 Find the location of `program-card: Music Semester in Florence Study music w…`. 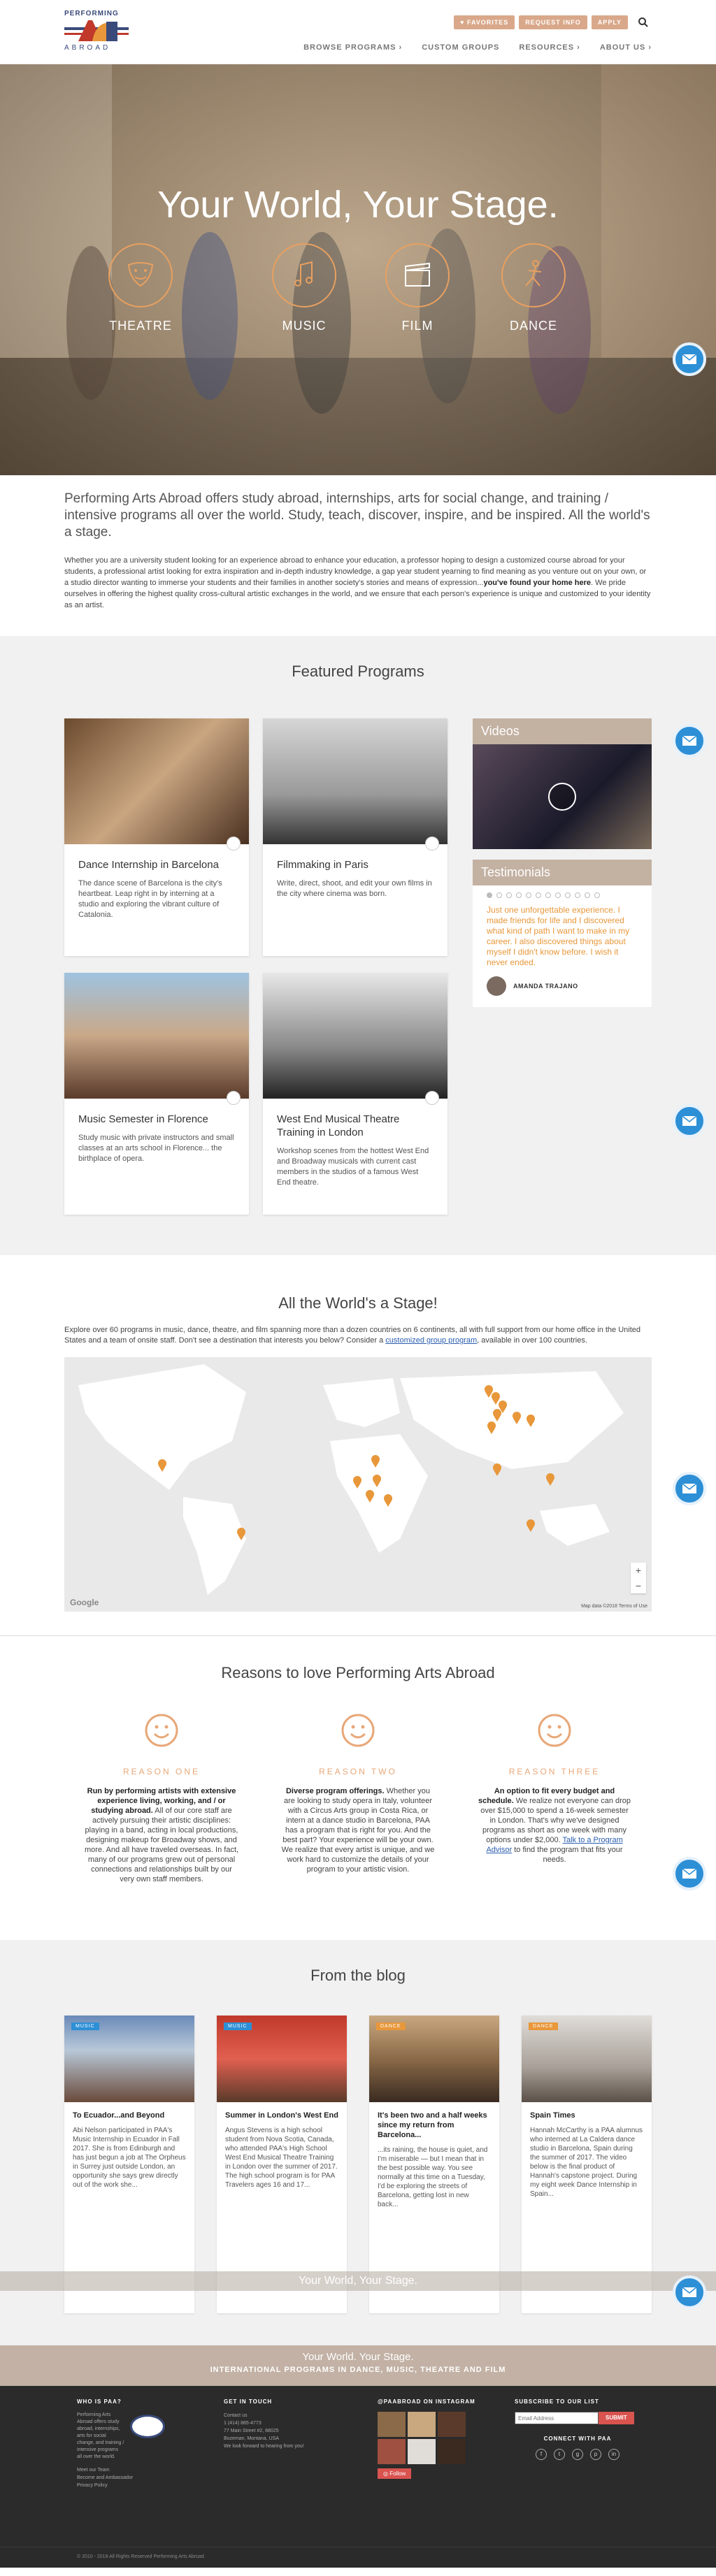

program-card: Music Semester in Florence Study music w… is located at coordinates (156, 1094).